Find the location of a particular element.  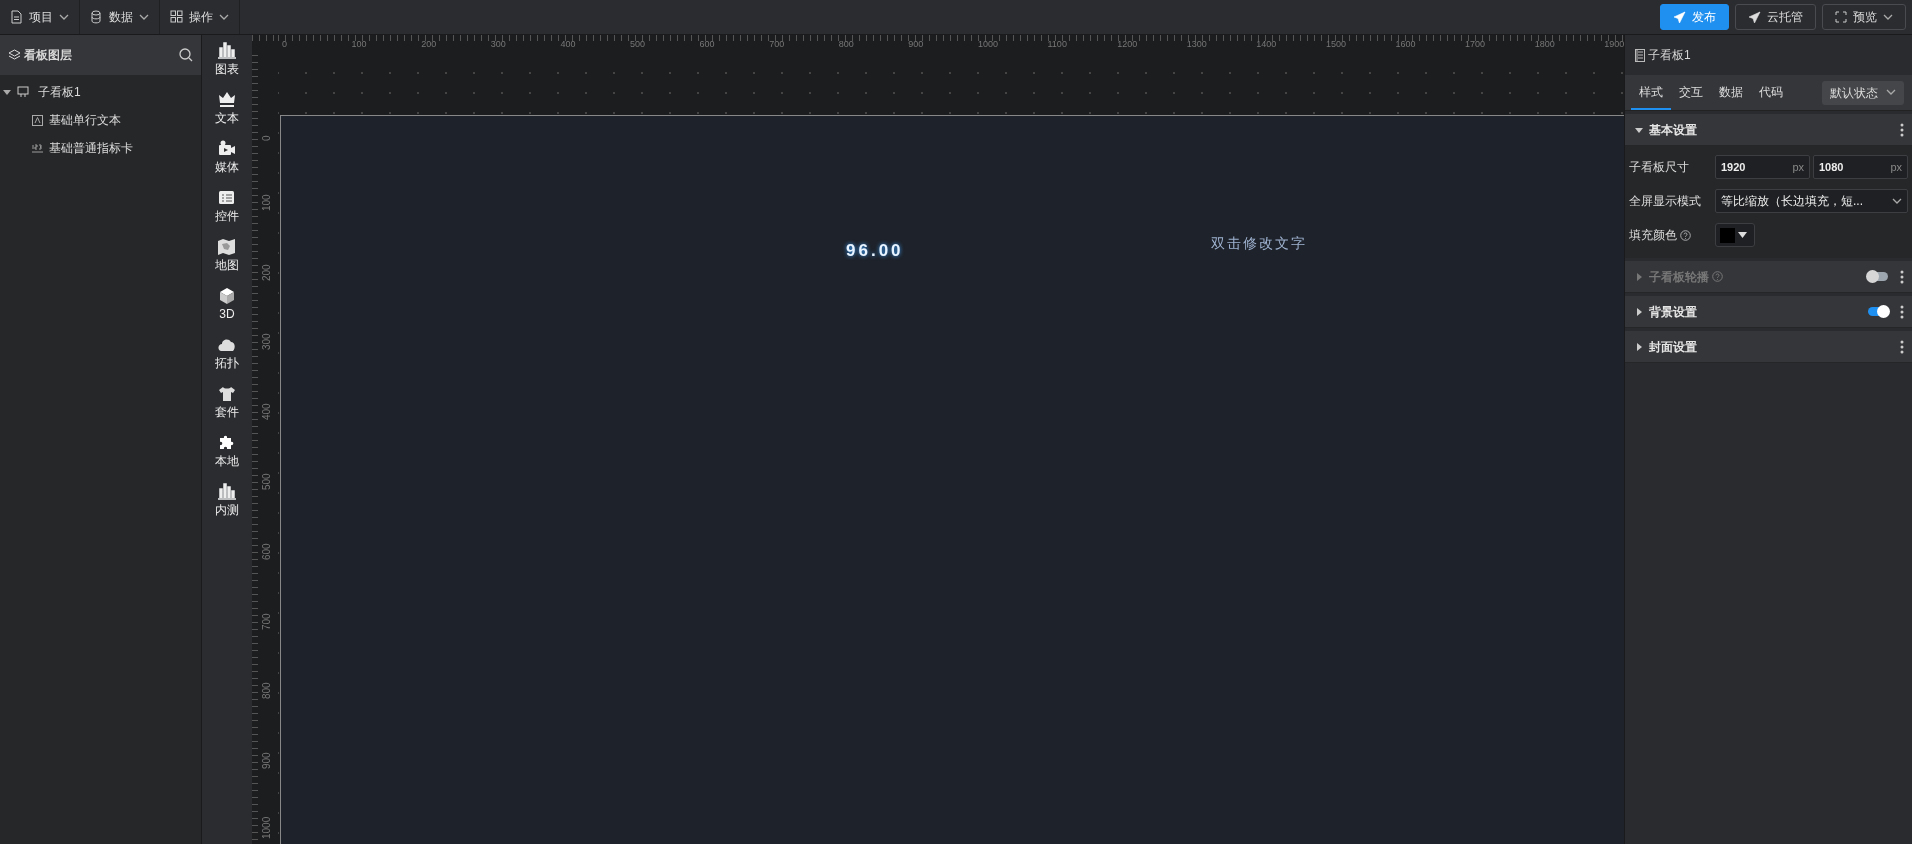

panel-title: 看板图层 is located at coordinates (48, 55).